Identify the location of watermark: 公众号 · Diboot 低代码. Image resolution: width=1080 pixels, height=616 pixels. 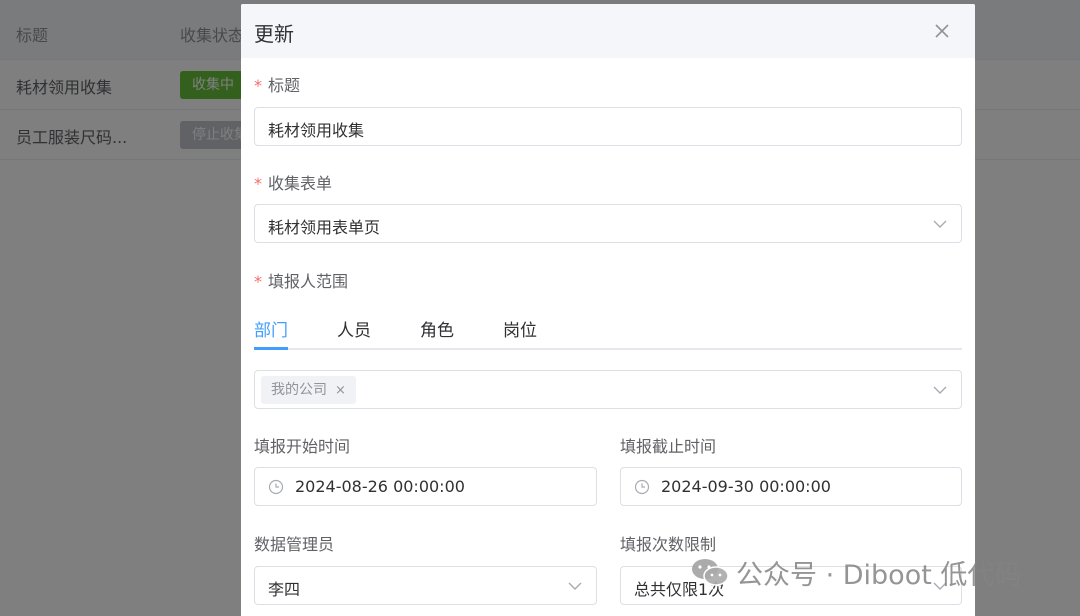
(856, 572).